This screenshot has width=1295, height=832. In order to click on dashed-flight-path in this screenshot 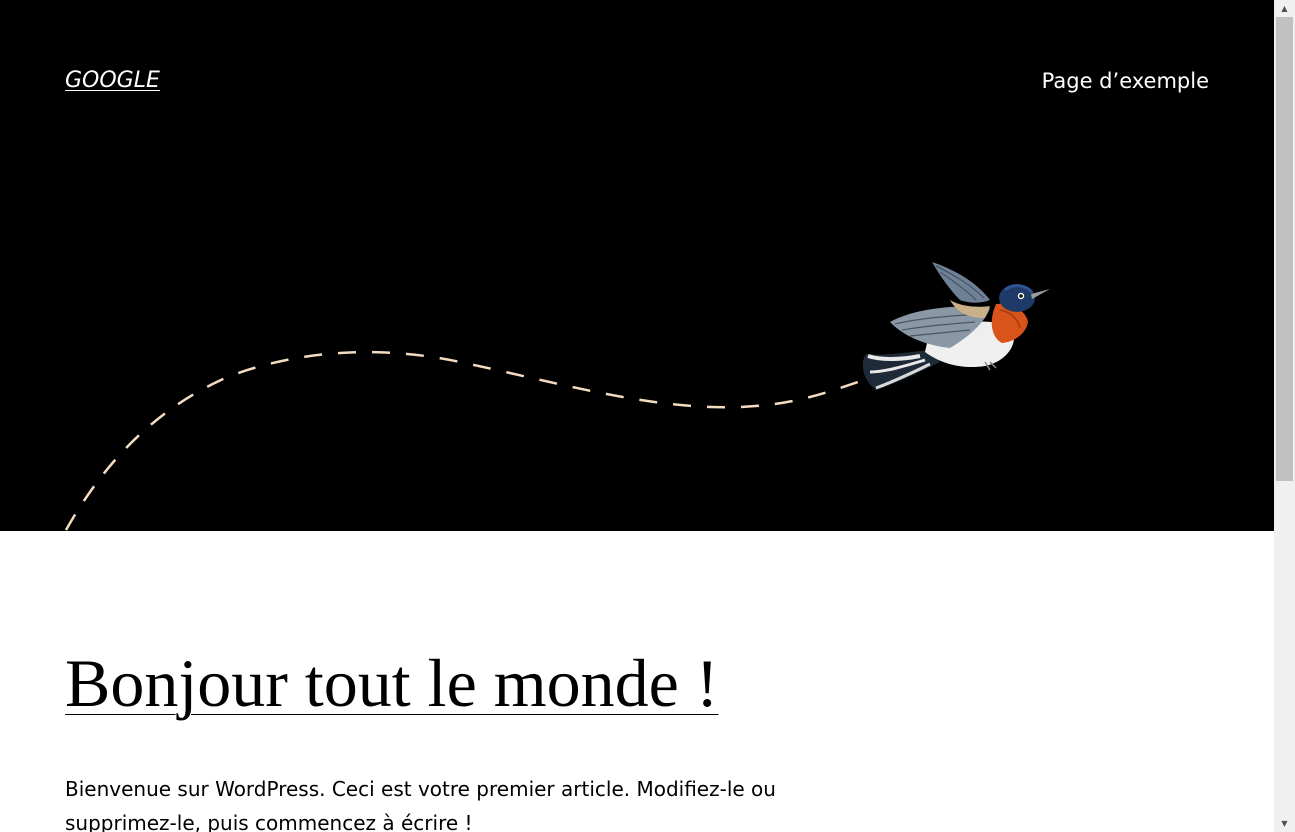, I will do `click(461, 440)`.